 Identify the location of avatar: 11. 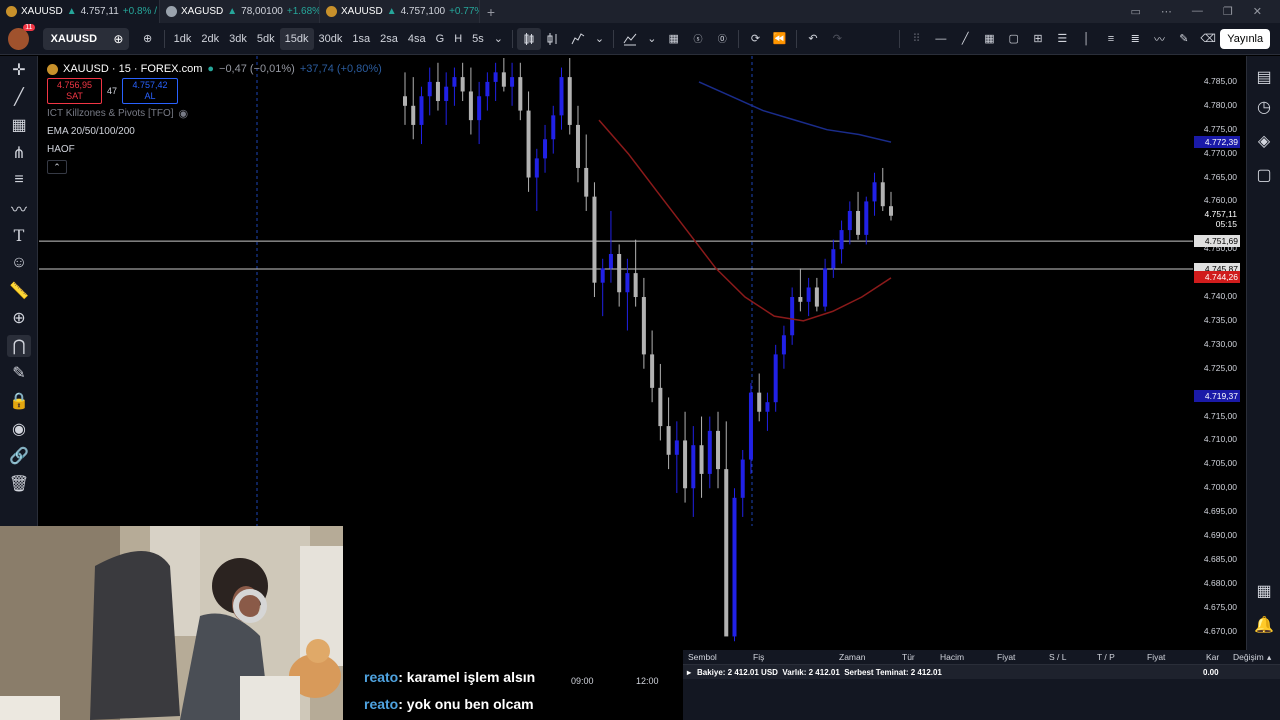
(21, 36).